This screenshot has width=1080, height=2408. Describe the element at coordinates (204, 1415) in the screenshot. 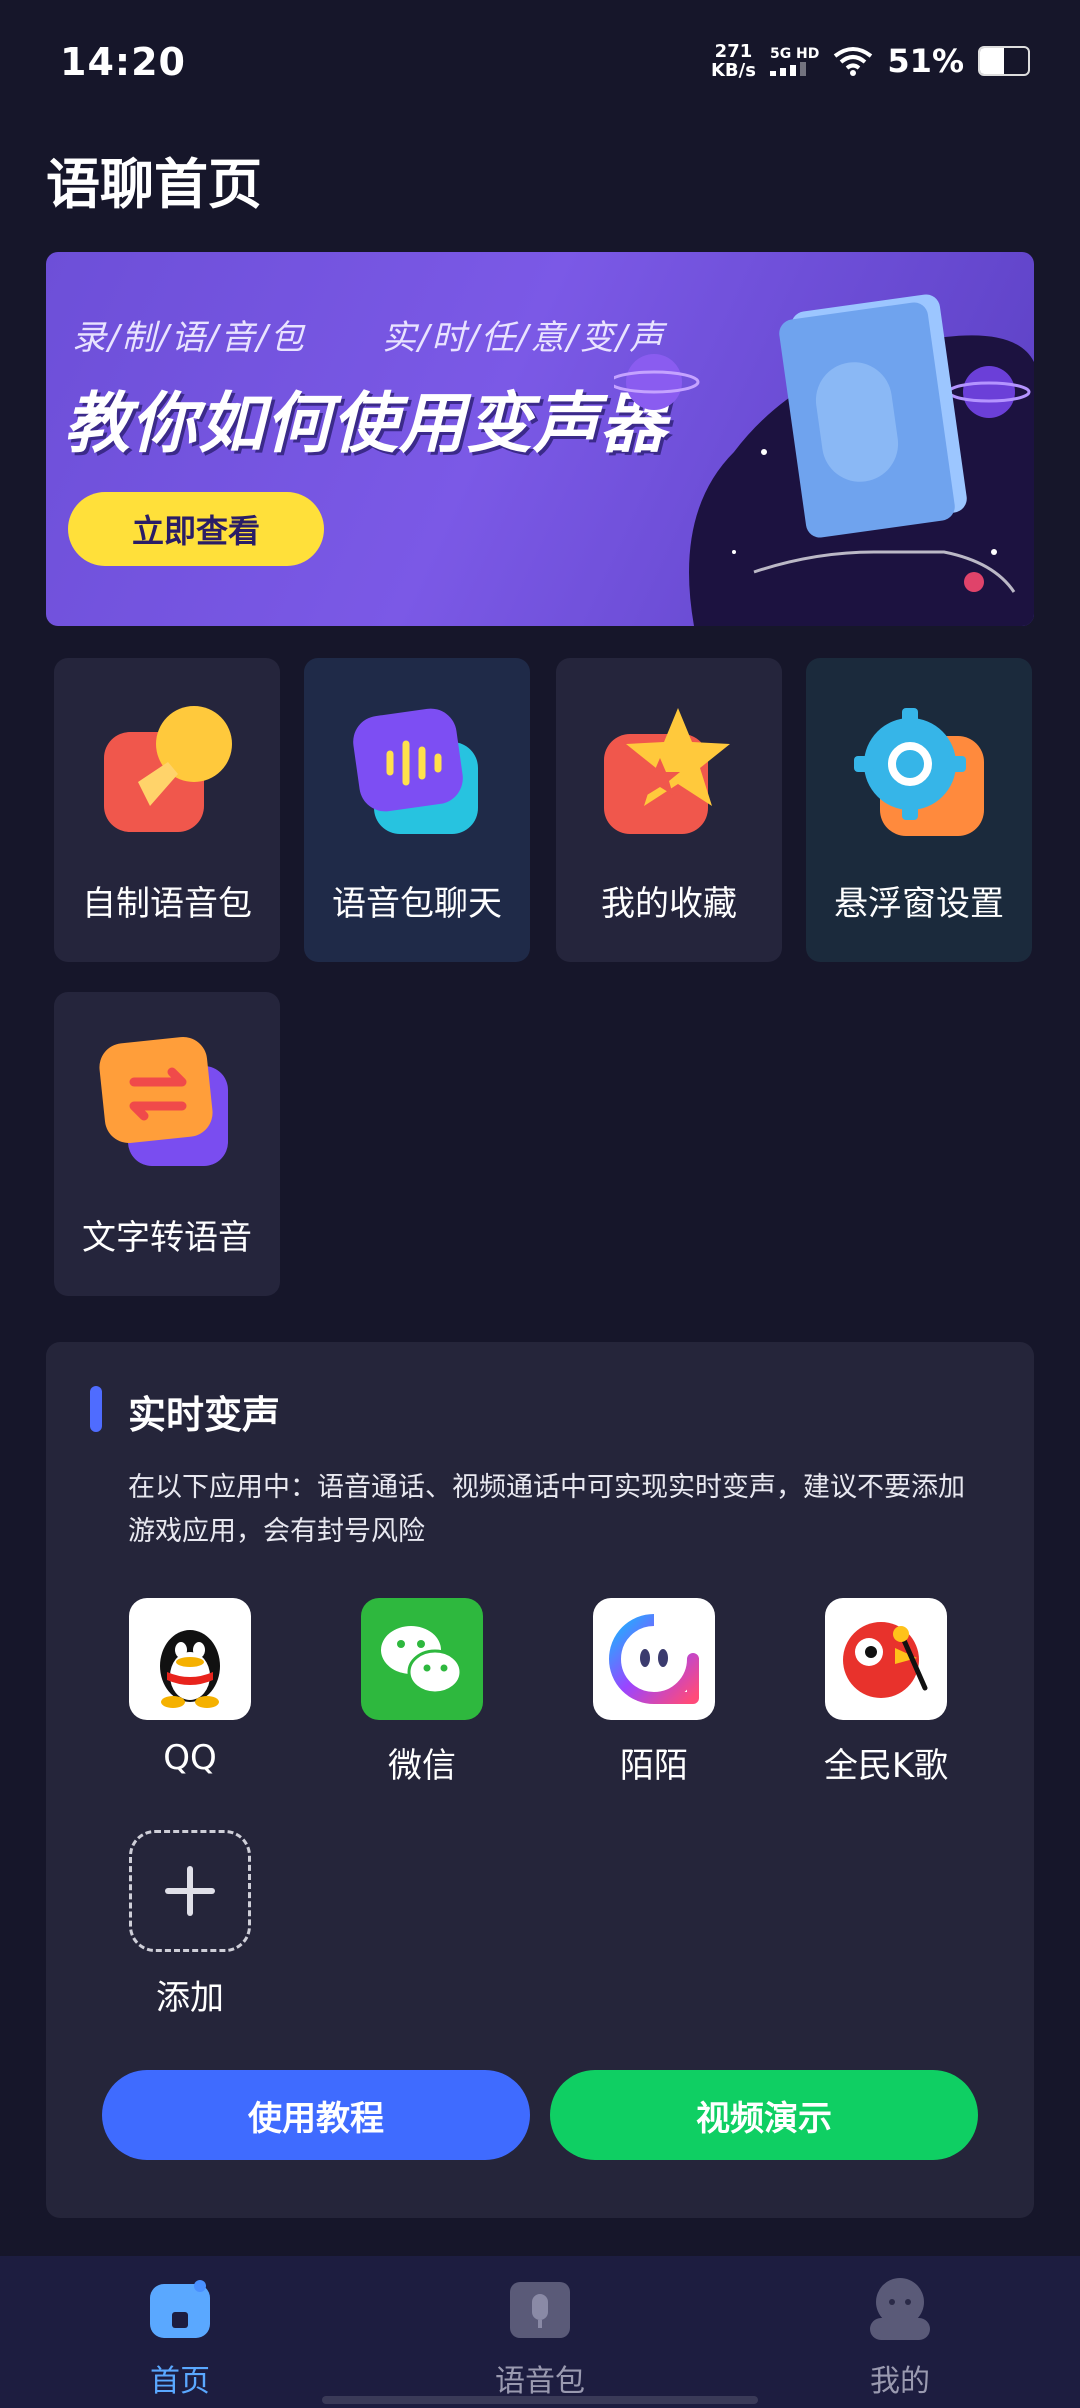

I see `realtime-title: 实时变声` at that location.